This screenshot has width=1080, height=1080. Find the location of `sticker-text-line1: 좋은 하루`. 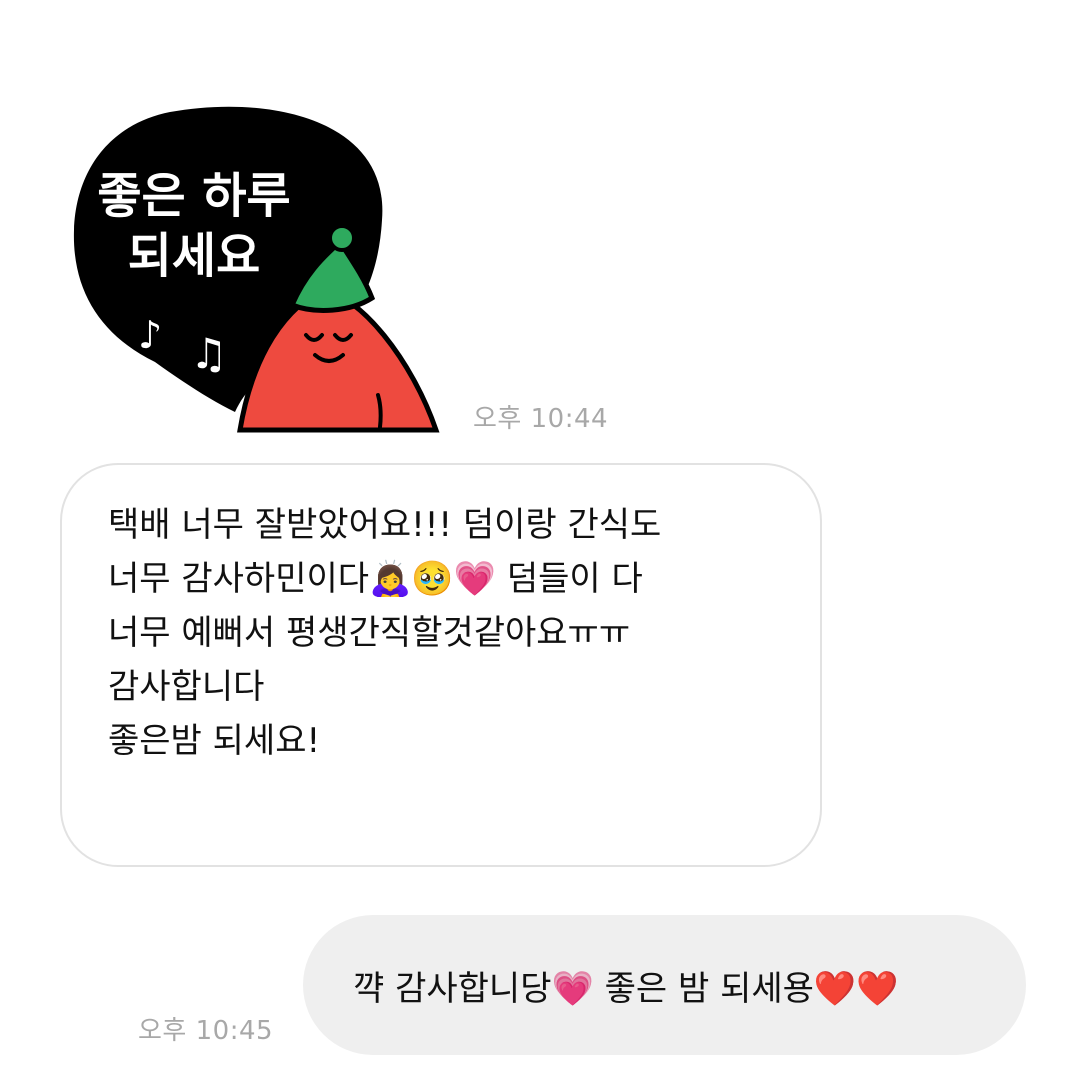

sticker-text-line1: 좋은 하루 is located at coordinates (193, 196).